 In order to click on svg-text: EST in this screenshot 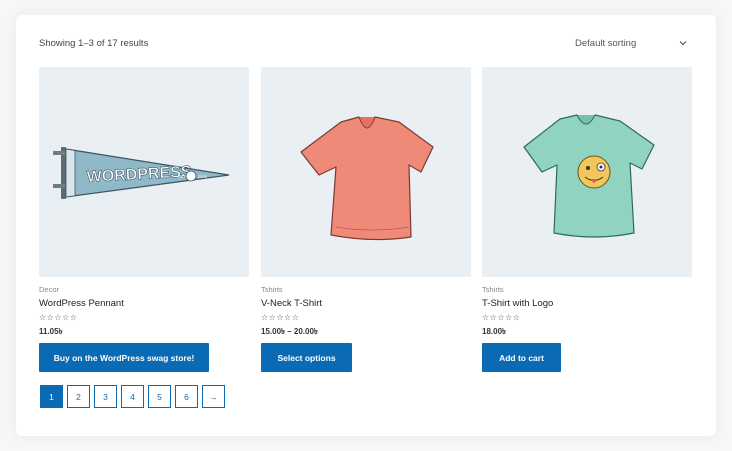, I will do `click(182, 176)`.